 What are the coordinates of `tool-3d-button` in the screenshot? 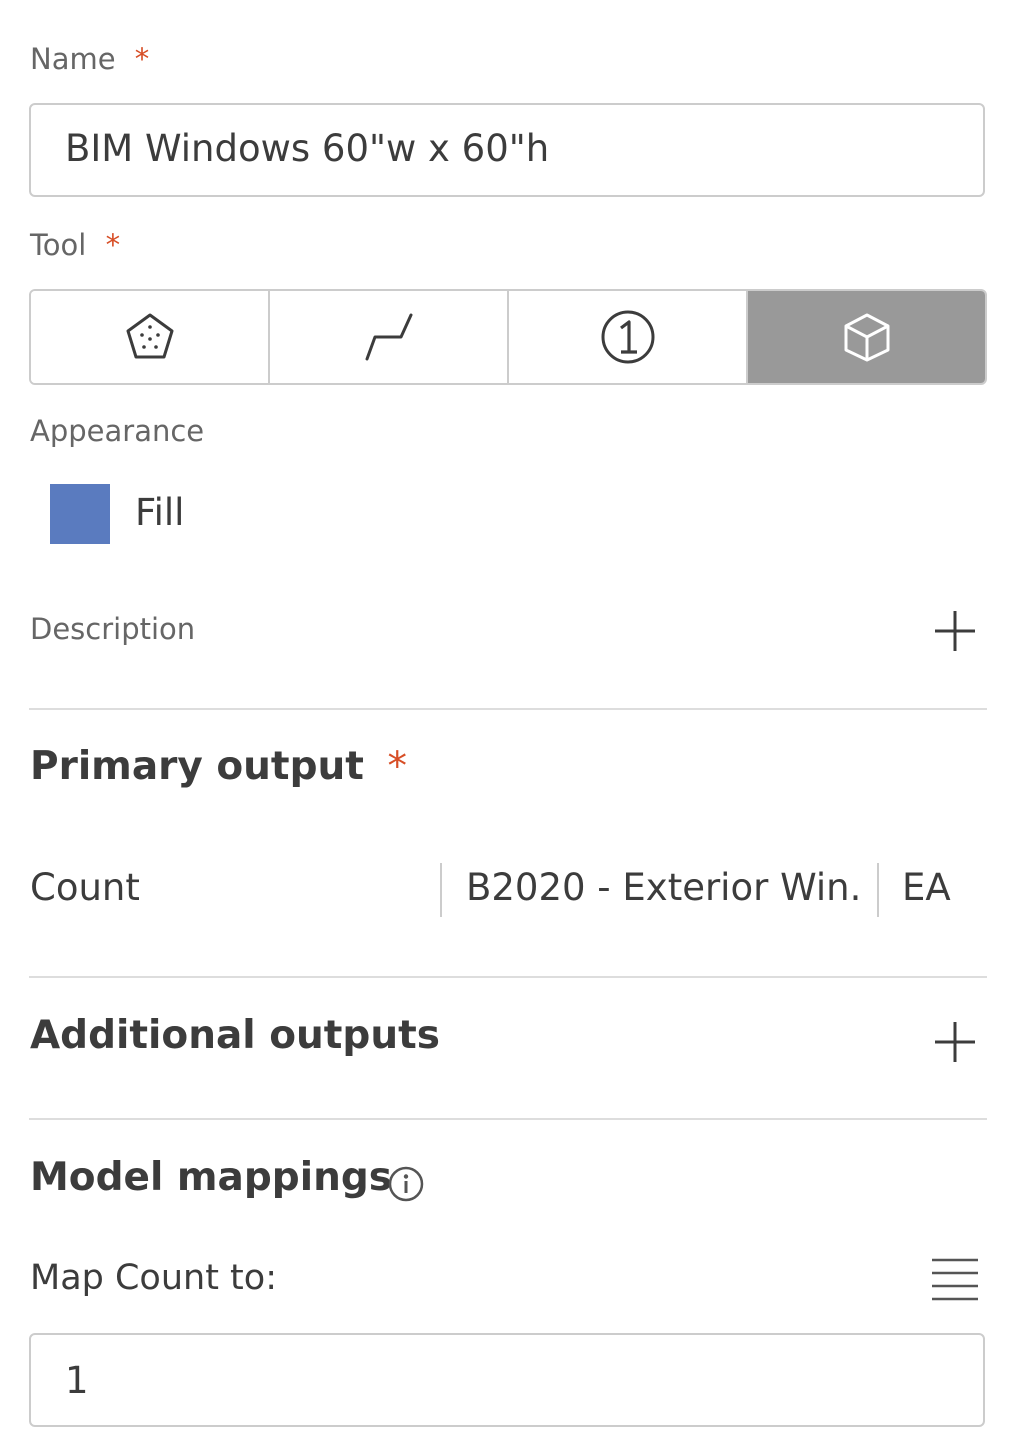 It's located at (866, 337).